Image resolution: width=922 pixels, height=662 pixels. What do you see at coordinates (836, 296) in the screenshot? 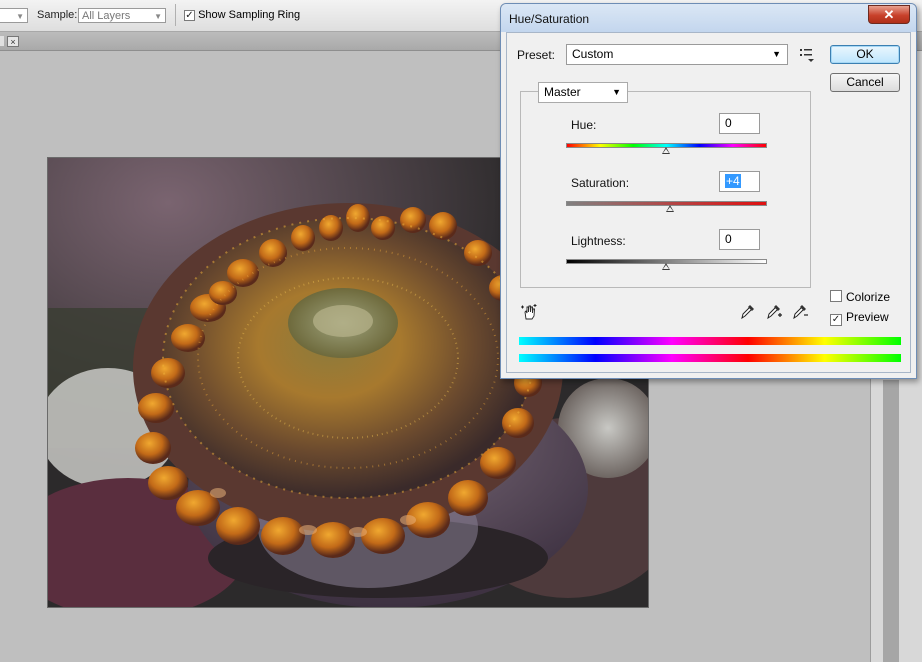
I see `colorize-checkbox` at bounding box center [836, 296].